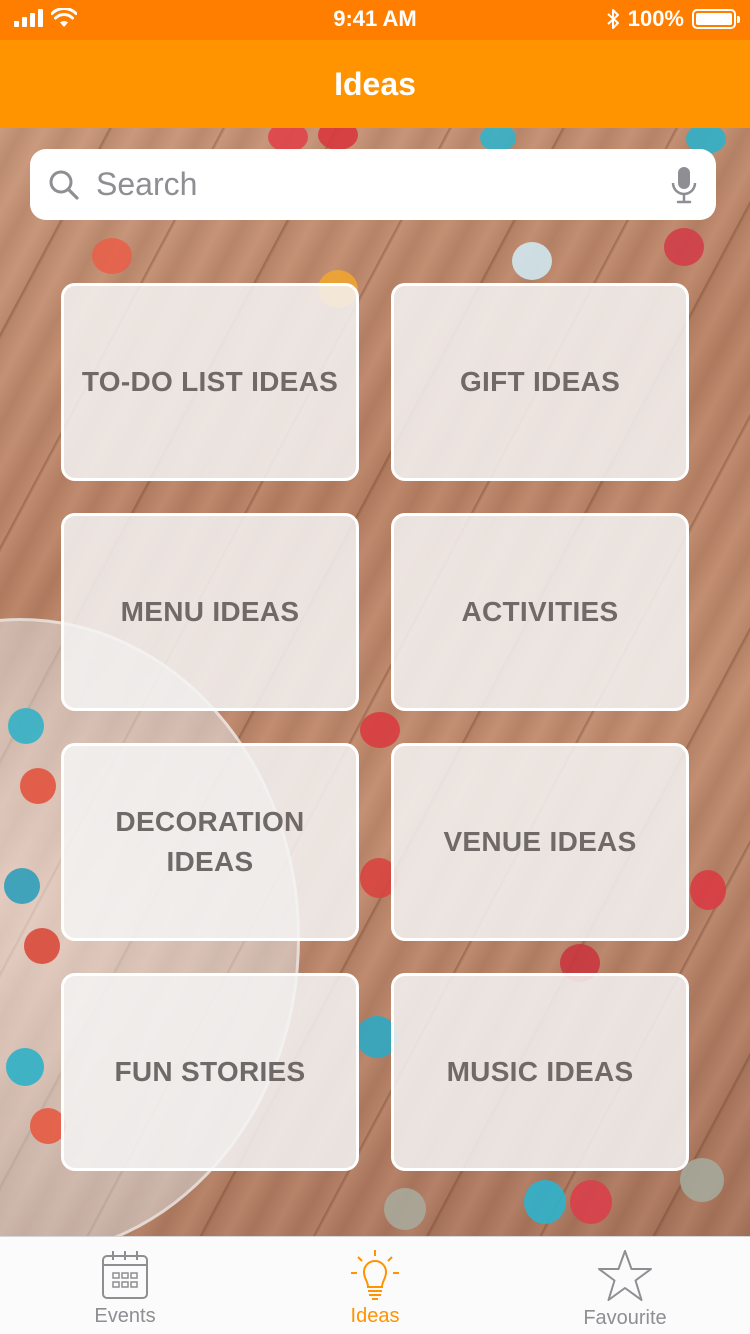 The height and width of the screenshot is (1334, 750). I want to click on search-input, so click(376, 184).